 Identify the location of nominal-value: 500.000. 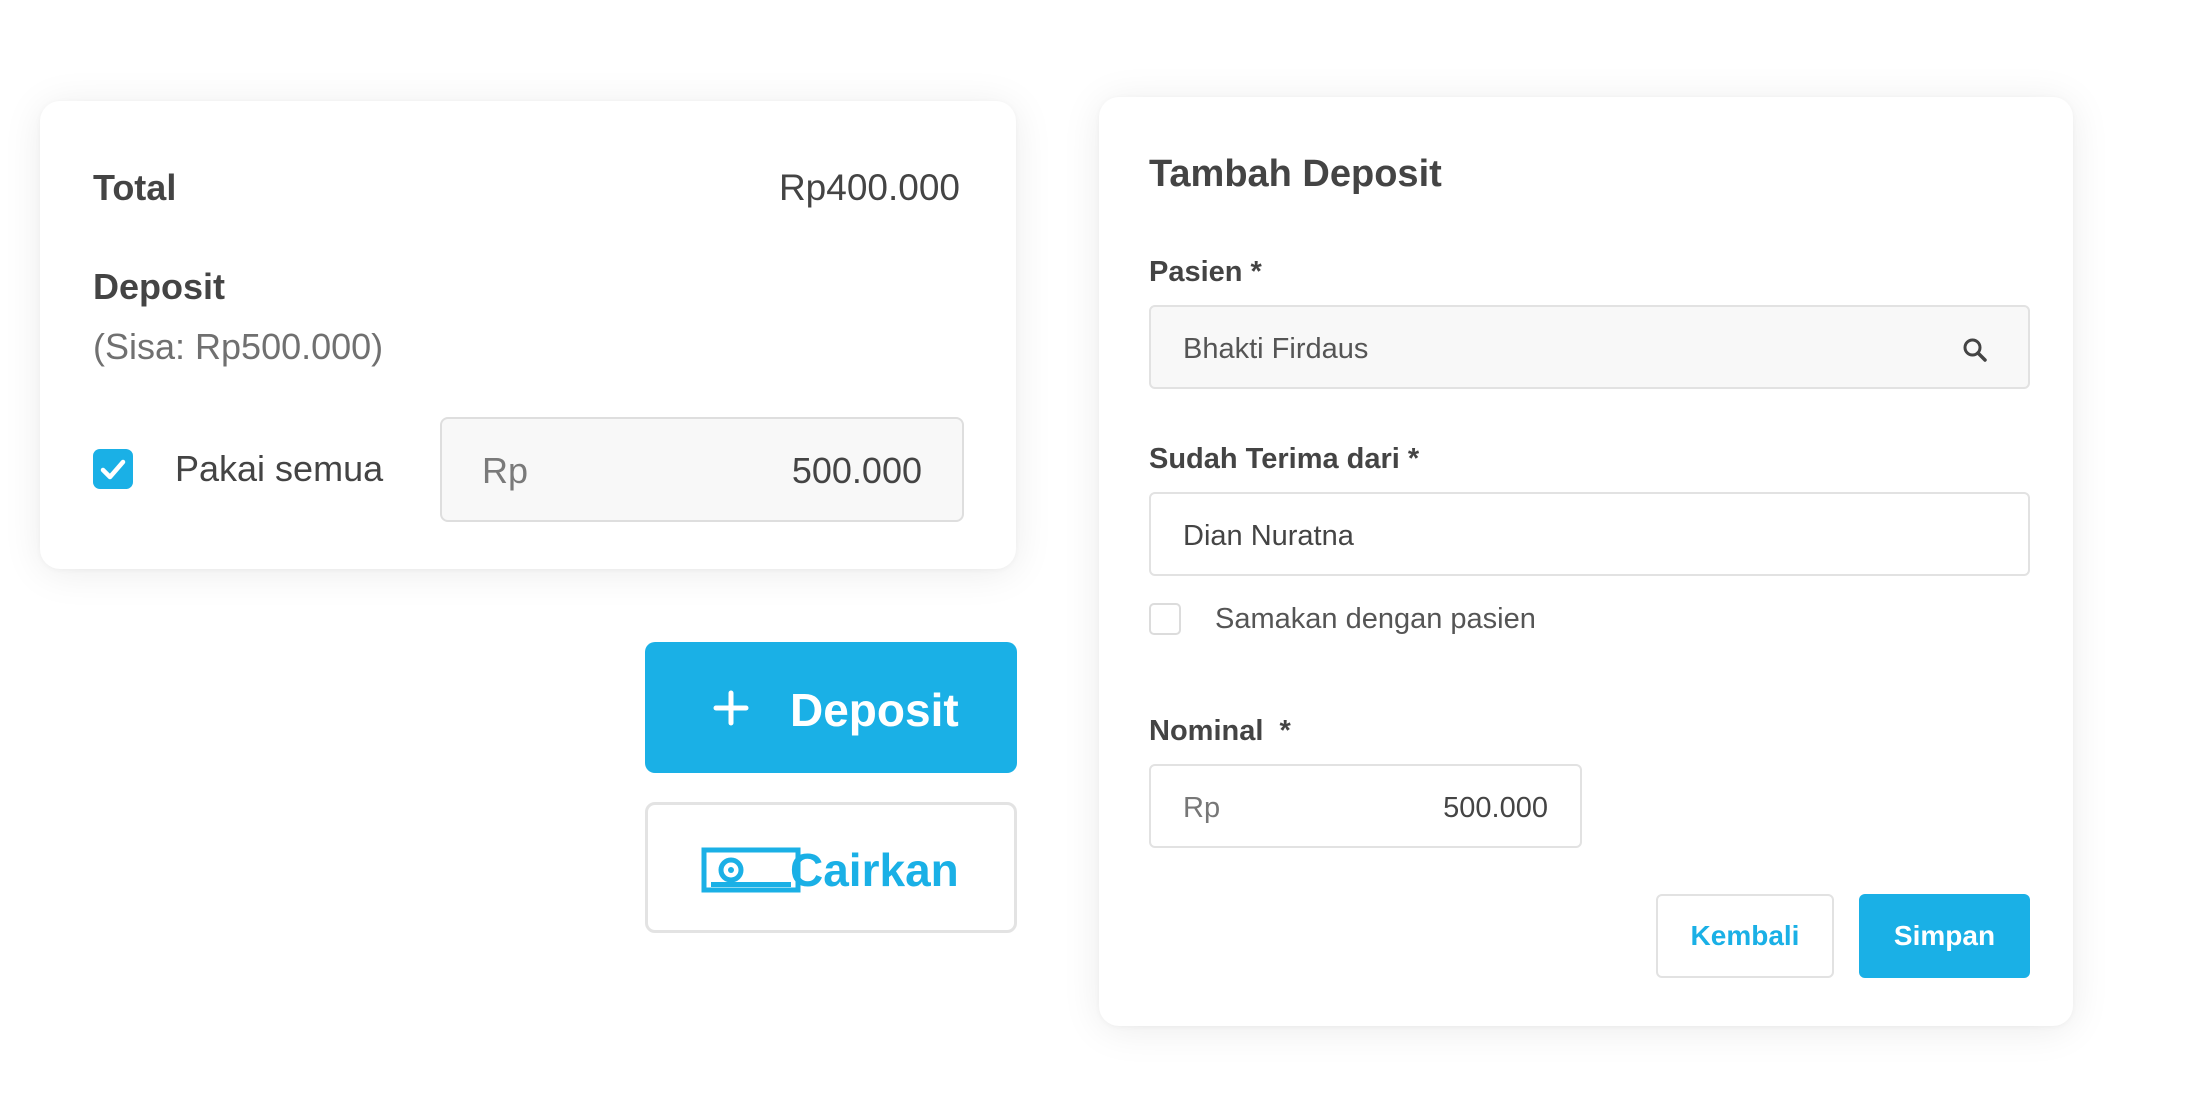
(1495, 808).